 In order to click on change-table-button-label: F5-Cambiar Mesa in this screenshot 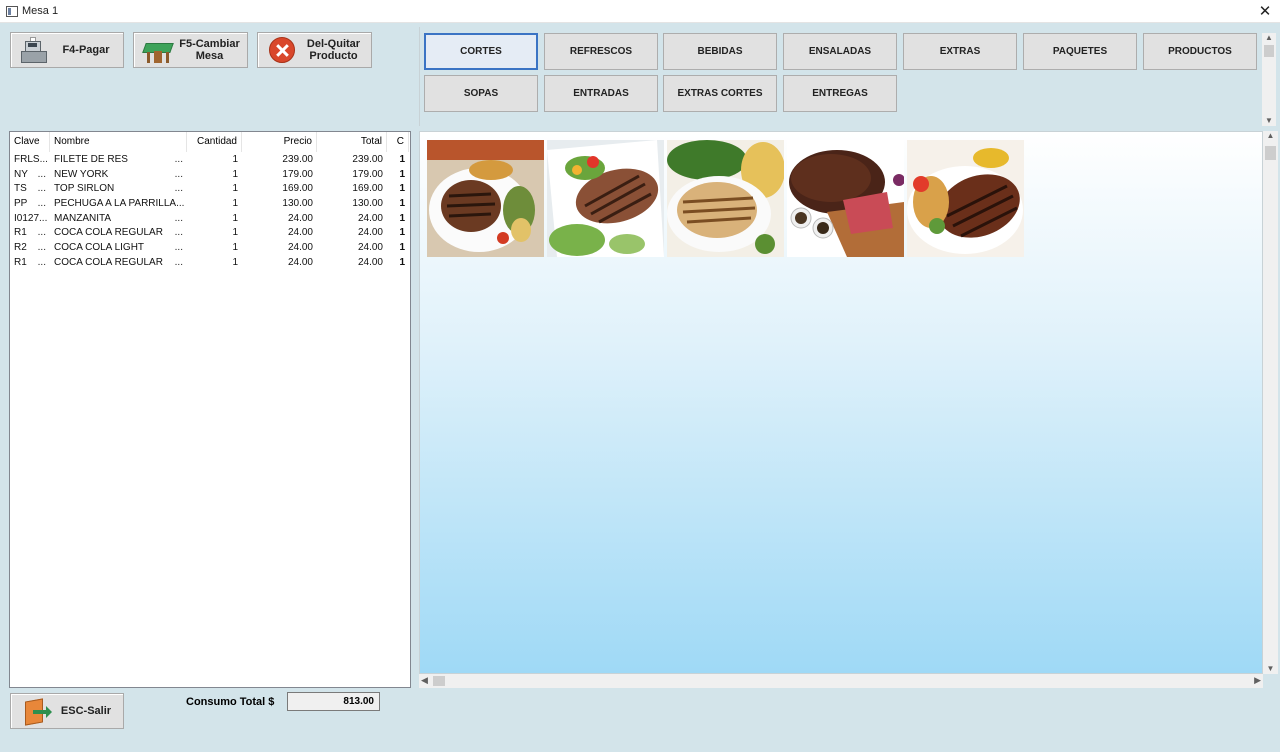, I will do `click(209, 50)`.